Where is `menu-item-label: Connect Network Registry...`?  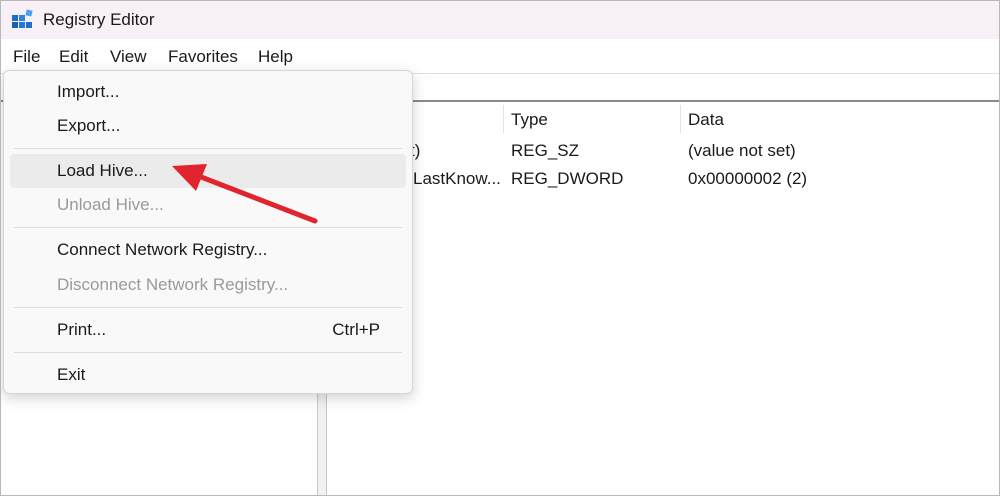 menu-item-label: Connect Network Registry... is located at coordinates (162, 249).